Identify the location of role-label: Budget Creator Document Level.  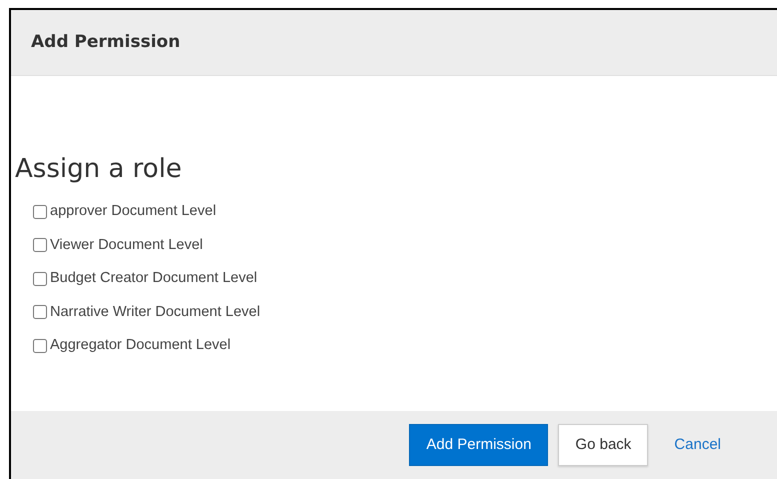
(154, 278).